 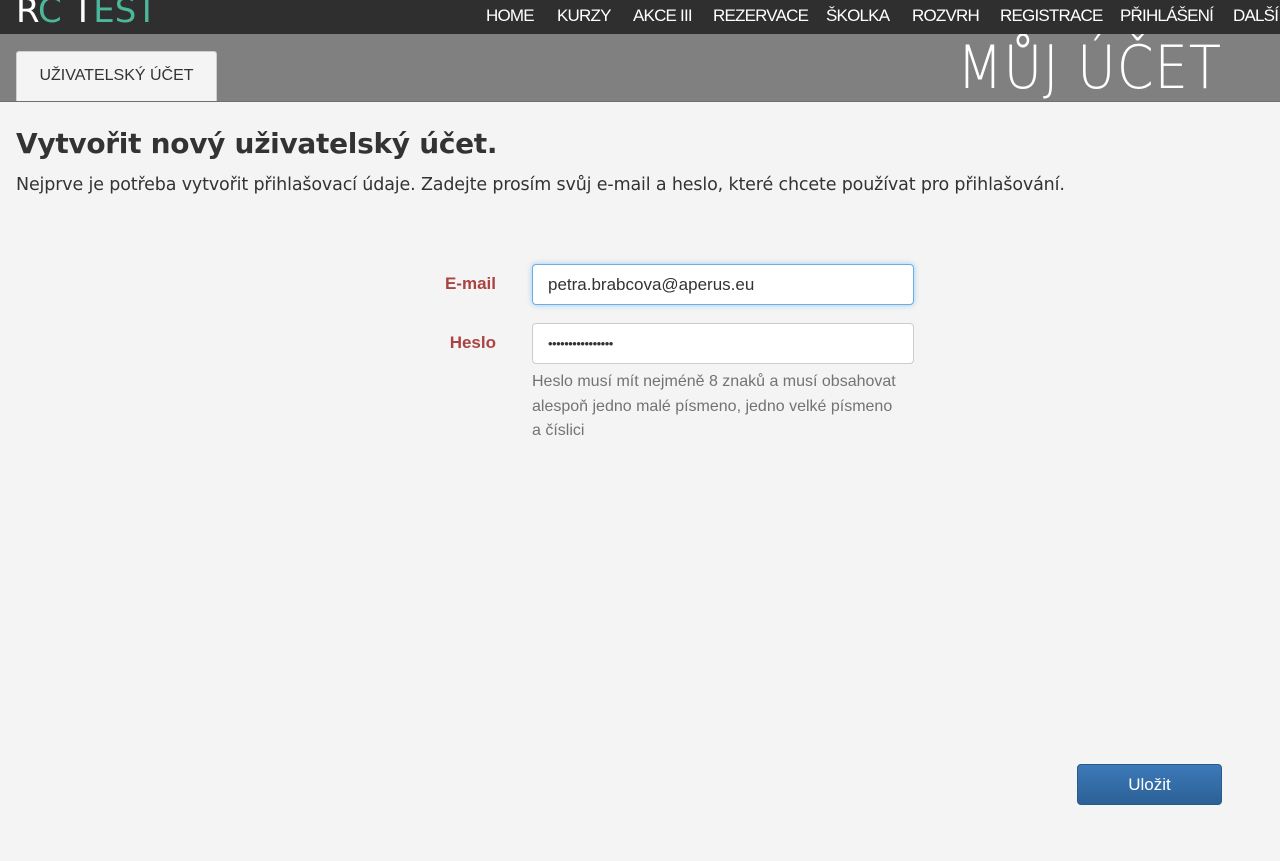 What do you see at coordinates (1167, 16) in the screenshot?
I see `nav-item-prihlaseni: PŘIHLÁŠENÍ` at bounding box center [1167, 16].